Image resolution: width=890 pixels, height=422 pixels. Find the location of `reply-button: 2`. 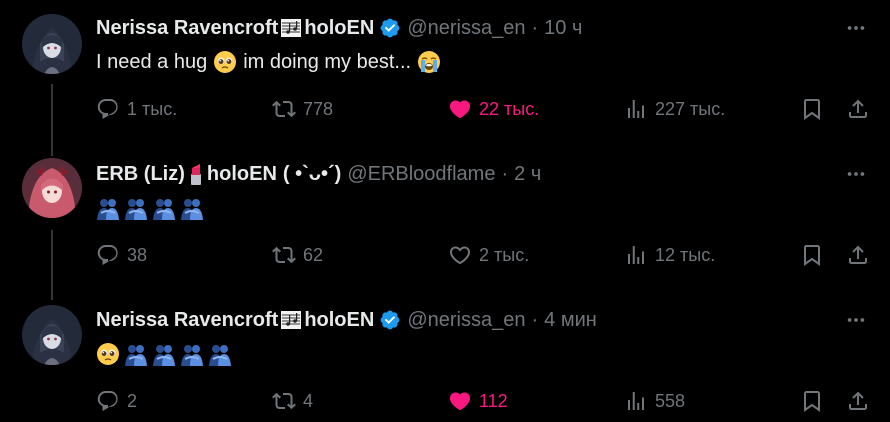

reply-button: 2 is located at coordinates (116, 401).